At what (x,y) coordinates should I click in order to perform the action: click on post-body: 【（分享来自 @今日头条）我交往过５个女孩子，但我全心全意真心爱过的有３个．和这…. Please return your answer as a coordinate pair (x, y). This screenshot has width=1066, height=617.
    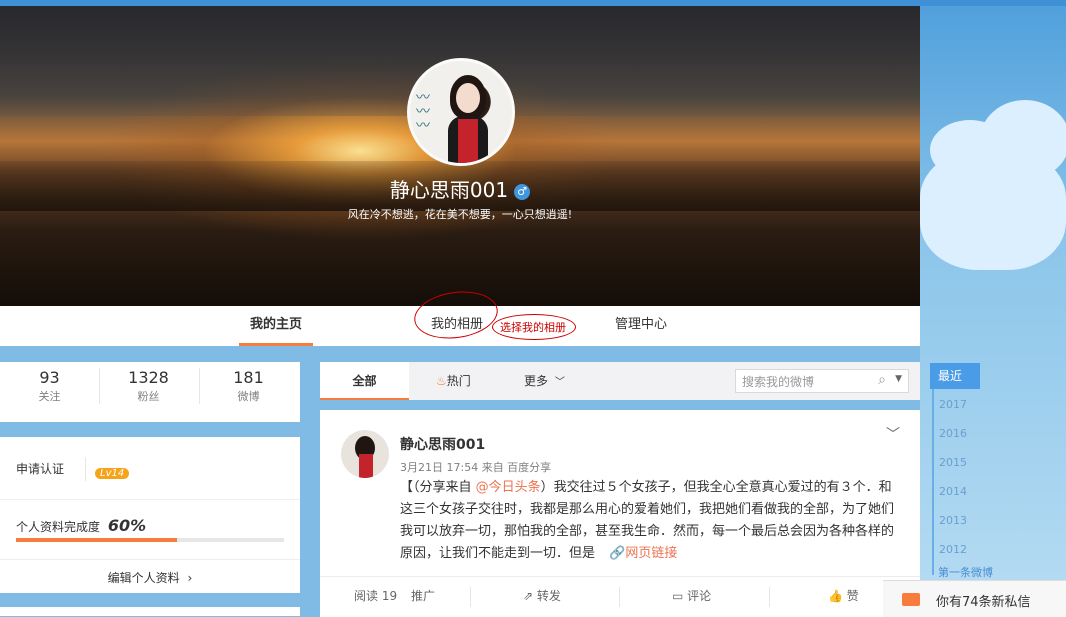
    Looking at the image, I should click on (647, 521).